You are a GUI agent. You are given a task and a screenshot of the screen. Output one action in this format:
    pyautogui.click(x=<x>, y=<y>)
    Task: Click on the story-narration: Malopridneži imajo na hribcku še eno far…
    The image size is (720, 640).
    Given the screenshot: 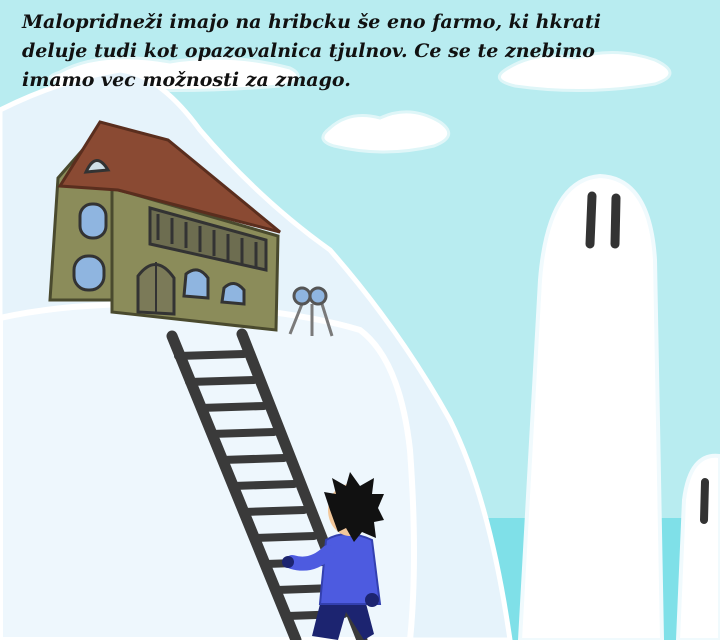 What is the action you would take?
    pyautogui.click(x=311, y=51)
    